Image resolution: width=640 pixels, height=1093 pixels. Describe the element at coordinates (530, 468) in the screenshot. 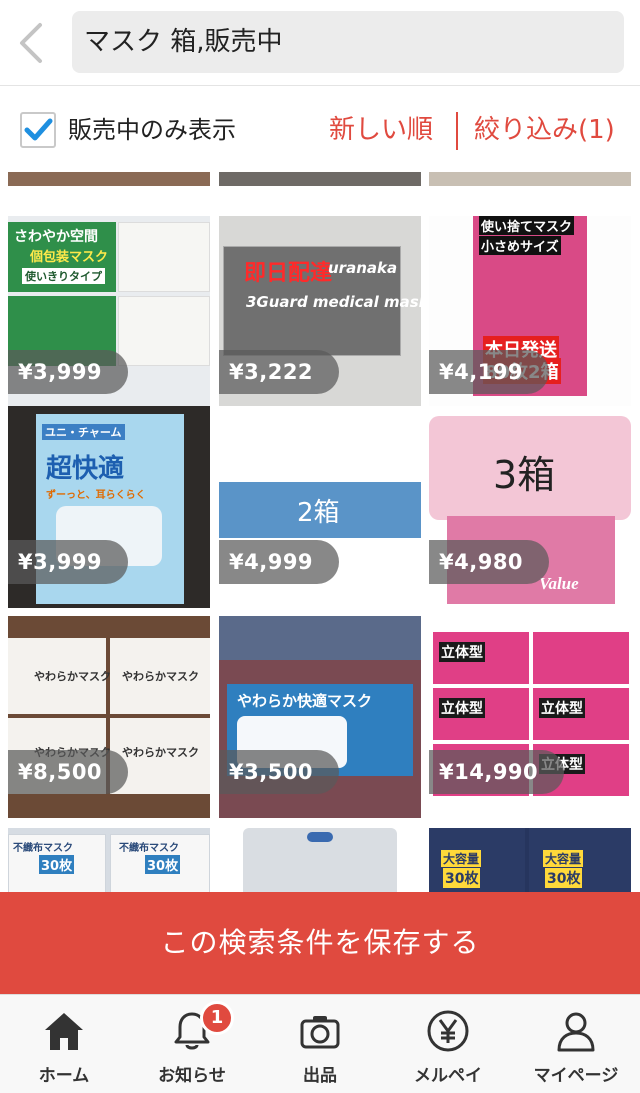

I see `product-image: 3箱` at that location.